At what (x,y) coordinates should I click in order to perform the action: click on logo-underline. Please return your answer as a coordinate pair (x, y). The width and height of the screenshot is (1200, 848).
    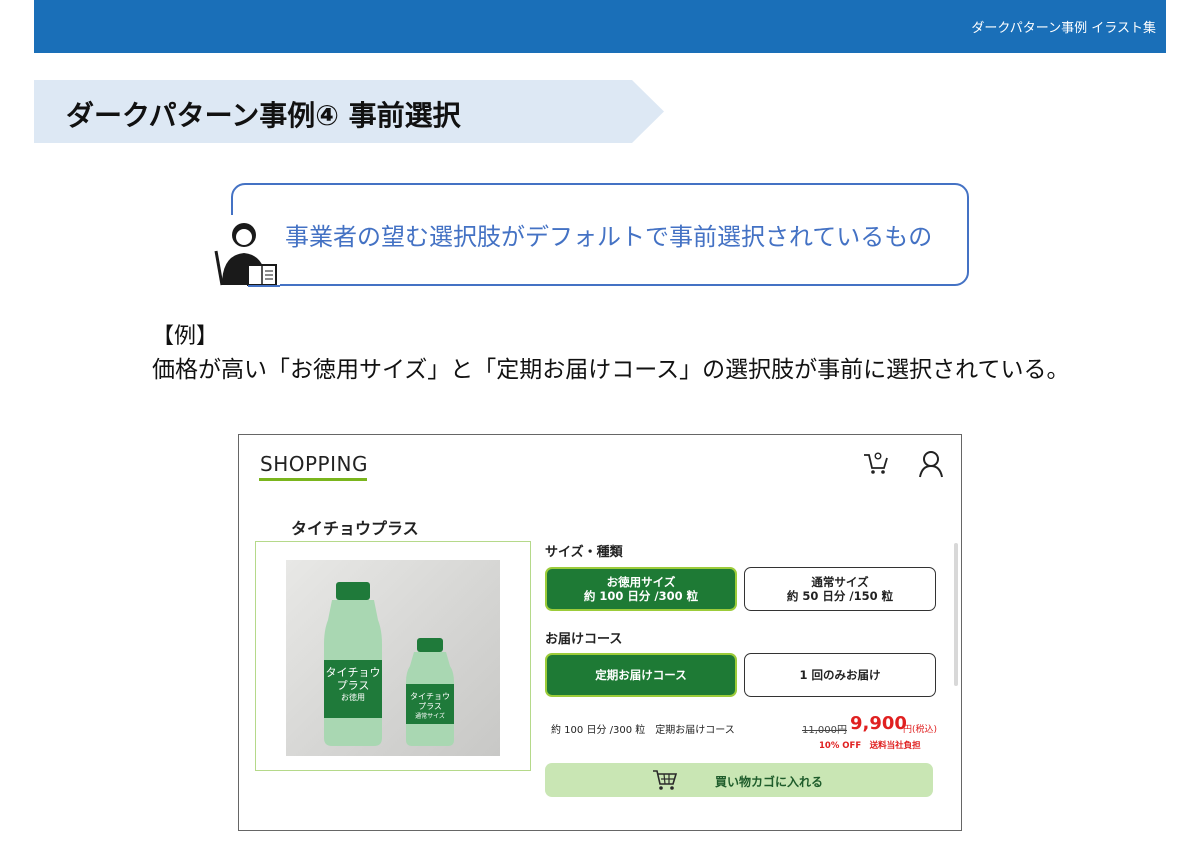
    Looking at the image, I should click on (313, 479).